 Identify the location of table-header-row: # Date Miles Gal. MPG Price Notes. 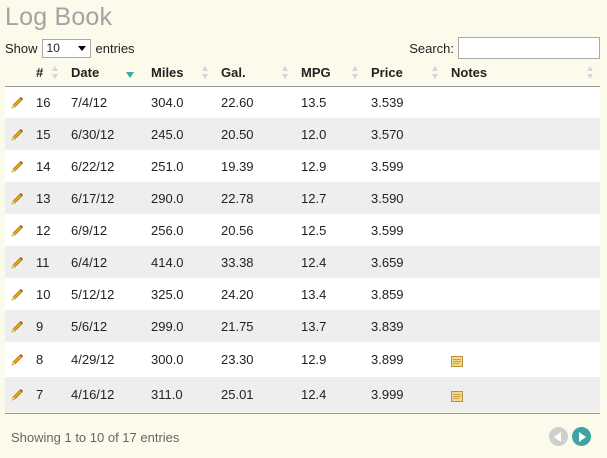
(302, 73).